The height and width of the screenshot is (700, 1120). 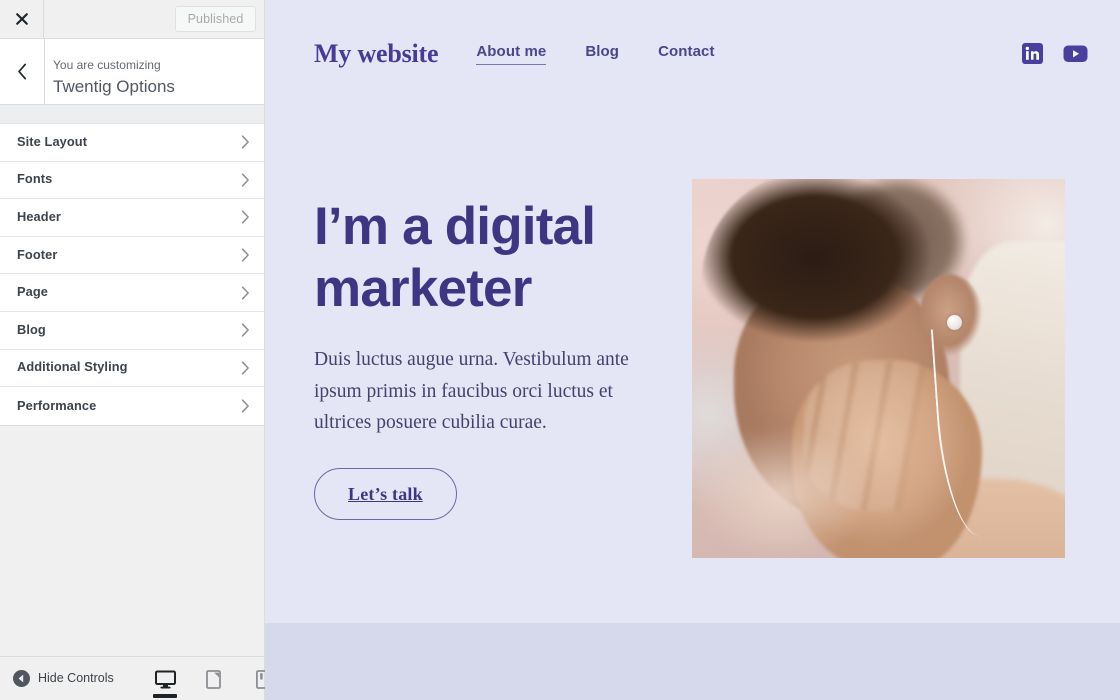 What do you see at coordinates (132, 330) in the screenshot?
I see `sidebar-item-blog: Blog` at bounding box center [132, 330].